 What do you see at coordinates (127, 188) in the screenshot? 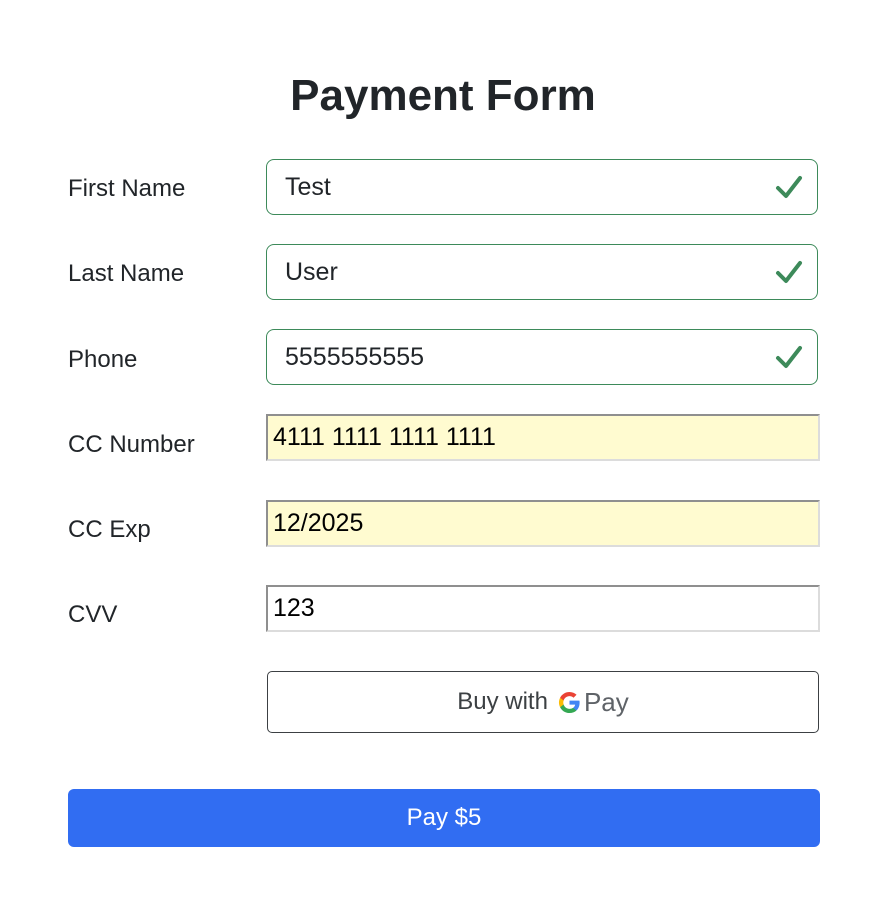
I see `first-name-label: First Name` at bounding box center [127, 188].